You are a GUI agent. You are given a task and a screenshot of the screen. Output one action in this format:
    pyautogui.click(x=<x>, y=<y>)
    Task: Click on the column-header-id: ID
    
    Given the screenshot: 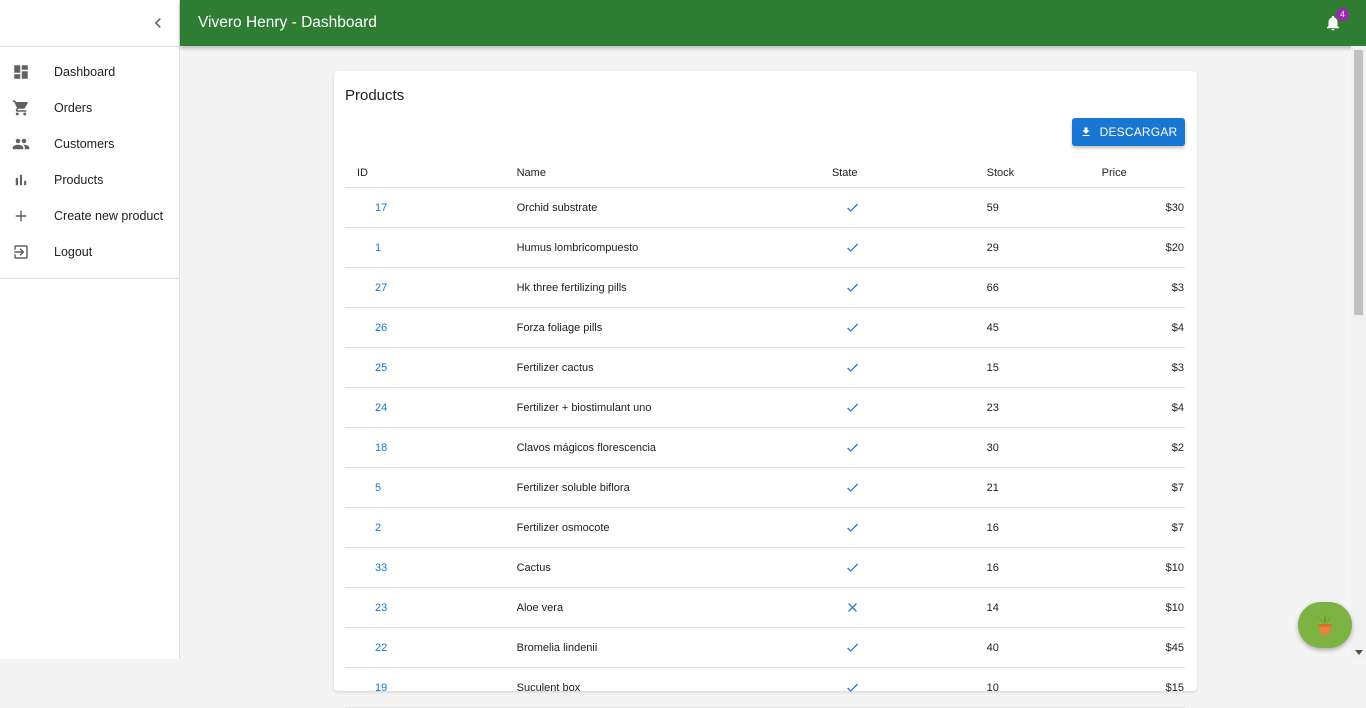 What is the action you would take?
    pyautogui.click(x=430, y=173)
    